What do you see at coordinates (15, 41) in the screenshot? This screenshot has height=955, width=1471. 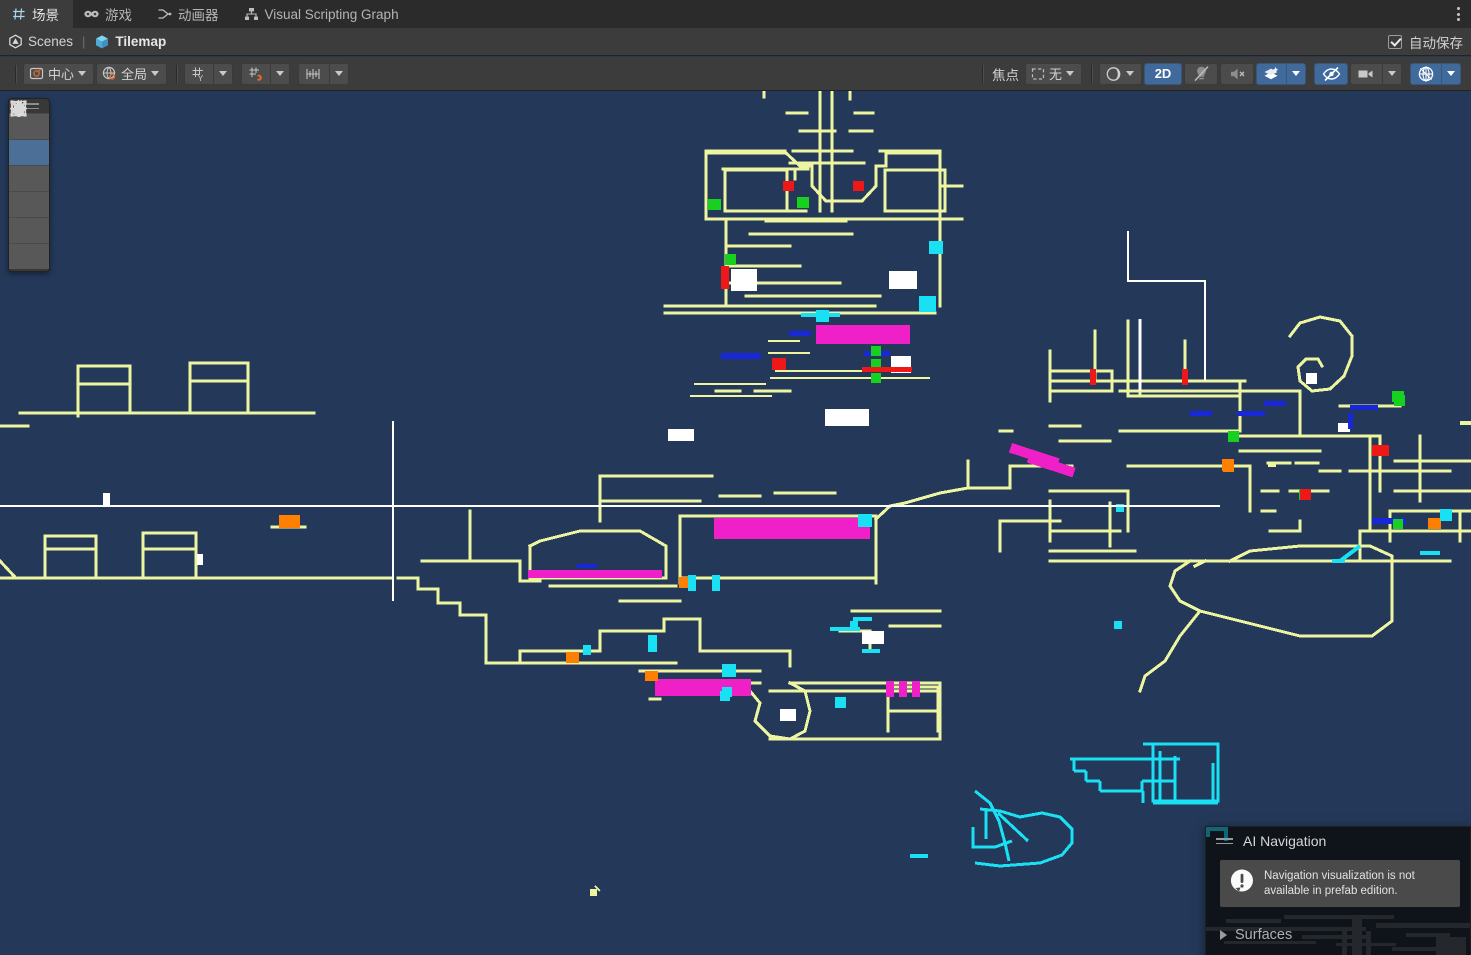 I see `unity-logo-icon` at bounding box center [15, 41].